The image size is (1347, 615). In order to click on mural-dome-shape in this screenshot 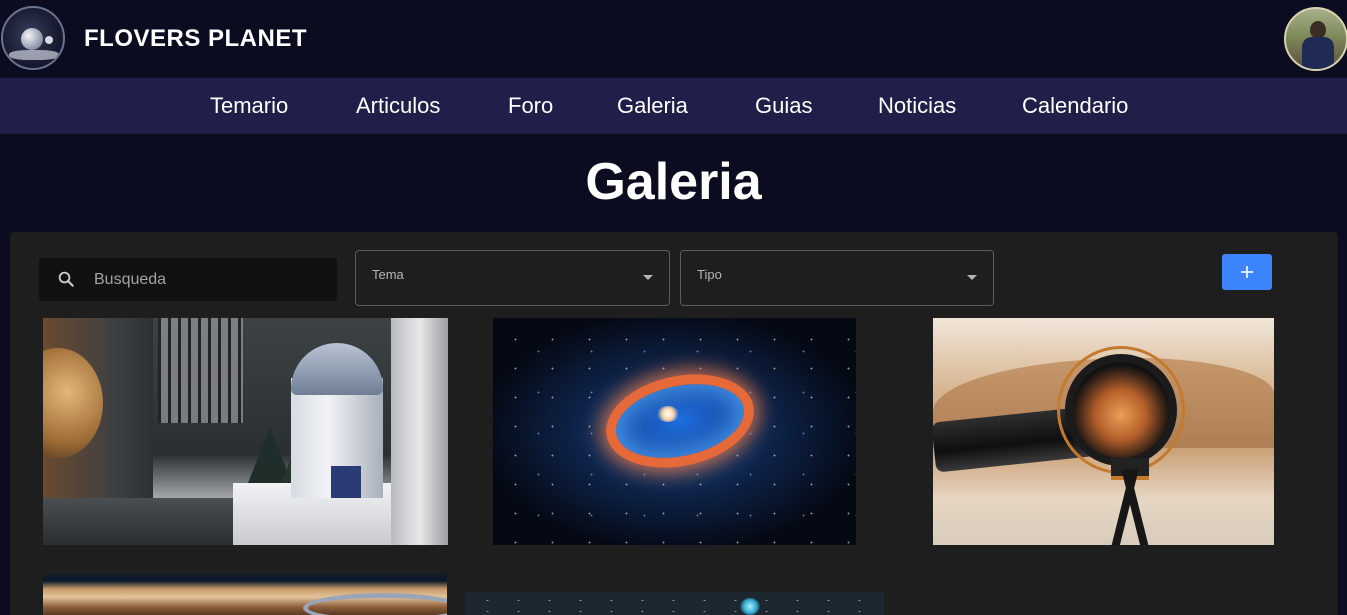, I will do `click(337, 369)`.